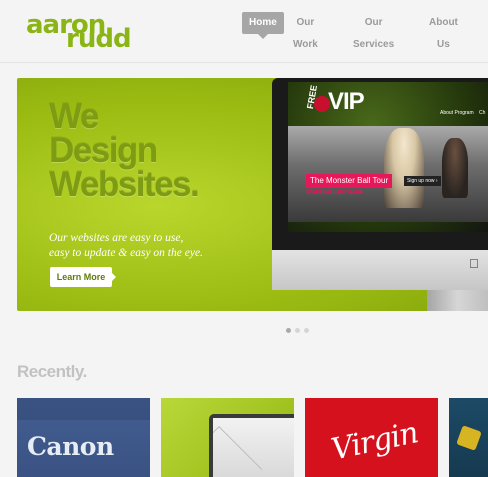 This screenshot has height=477, width=488. Describe the element at coordinates (83, 277) in the screenshot. I see `learn-more-button: Learn More` at that location.